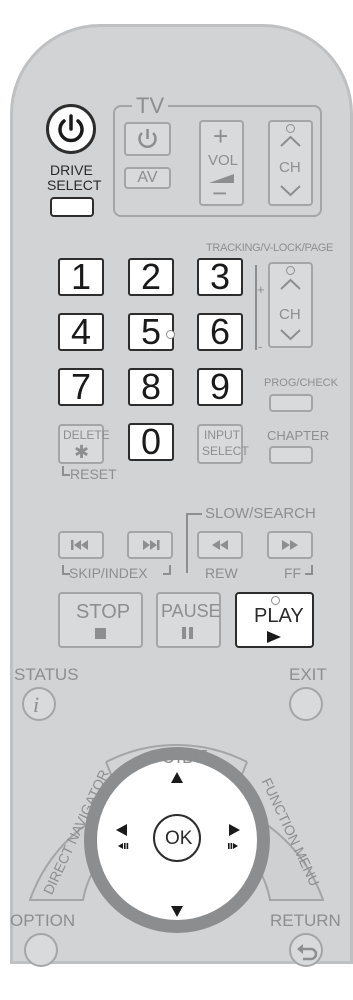 The image size is (353, 1000). I want to click on tracking-plus-label: +, so click(261, 289).